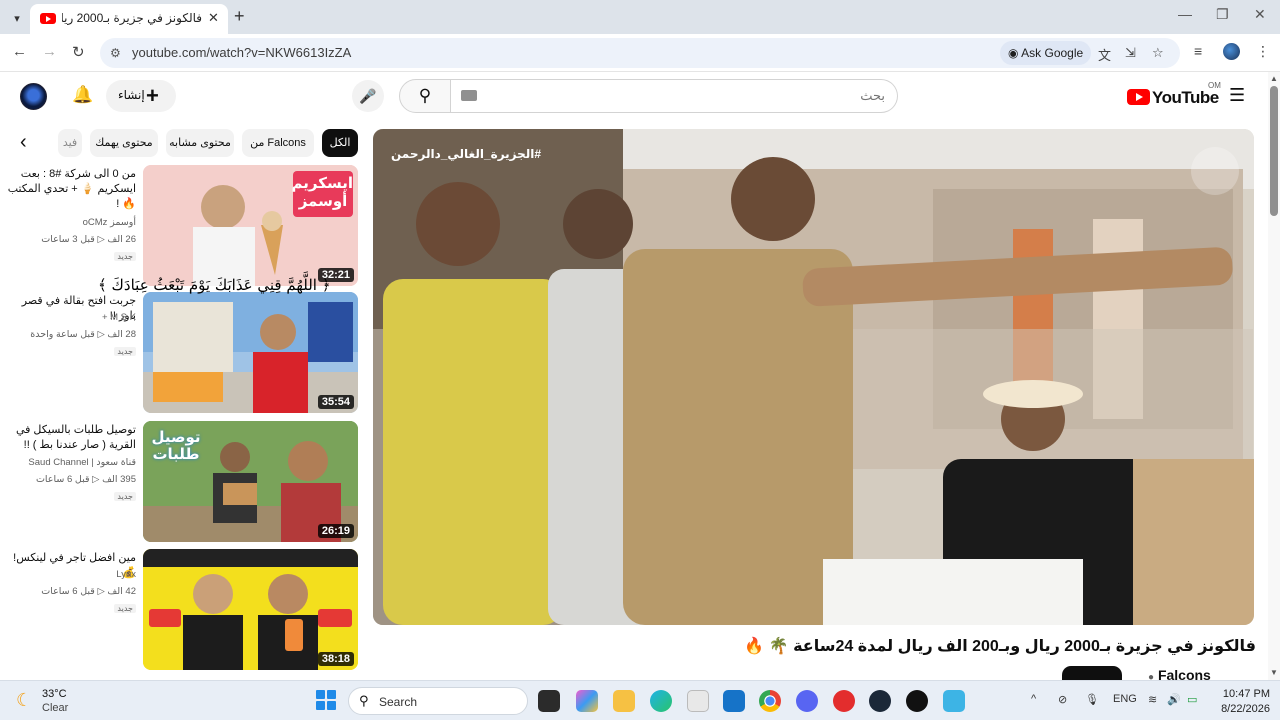  What do you see at coordinates (1174, 699) in the screenshot?
I see `volume-icon: 🔊` at bounding box center [1174, 699].